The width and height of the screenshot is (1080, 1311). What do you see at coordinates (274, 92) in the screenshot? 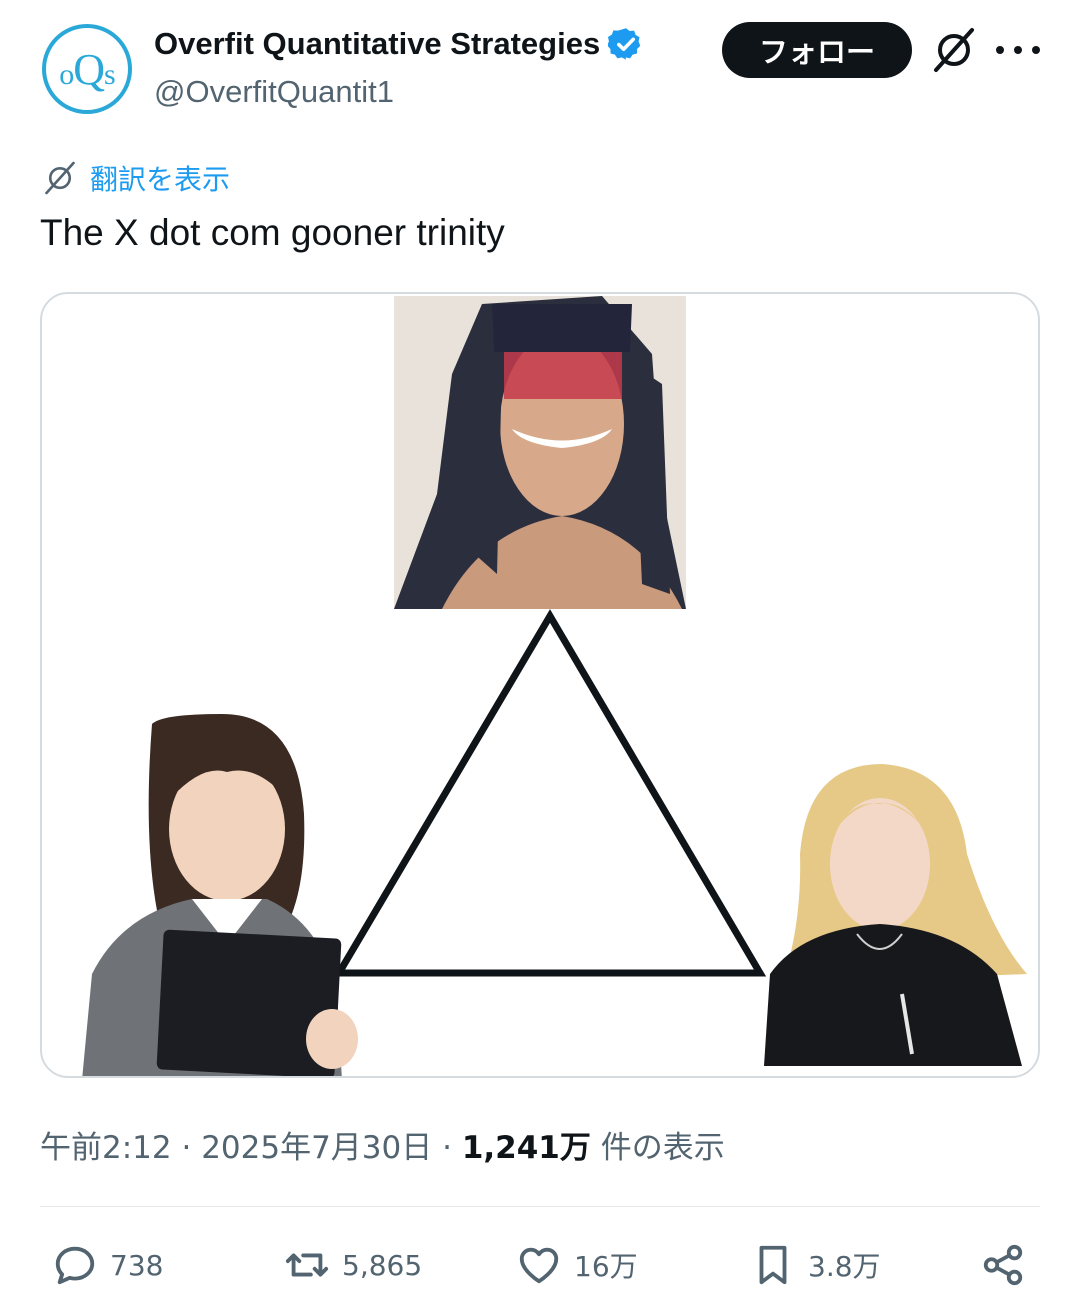
I see `author-handle: @OverfitQuantit1` at bounding box center [274, 92].